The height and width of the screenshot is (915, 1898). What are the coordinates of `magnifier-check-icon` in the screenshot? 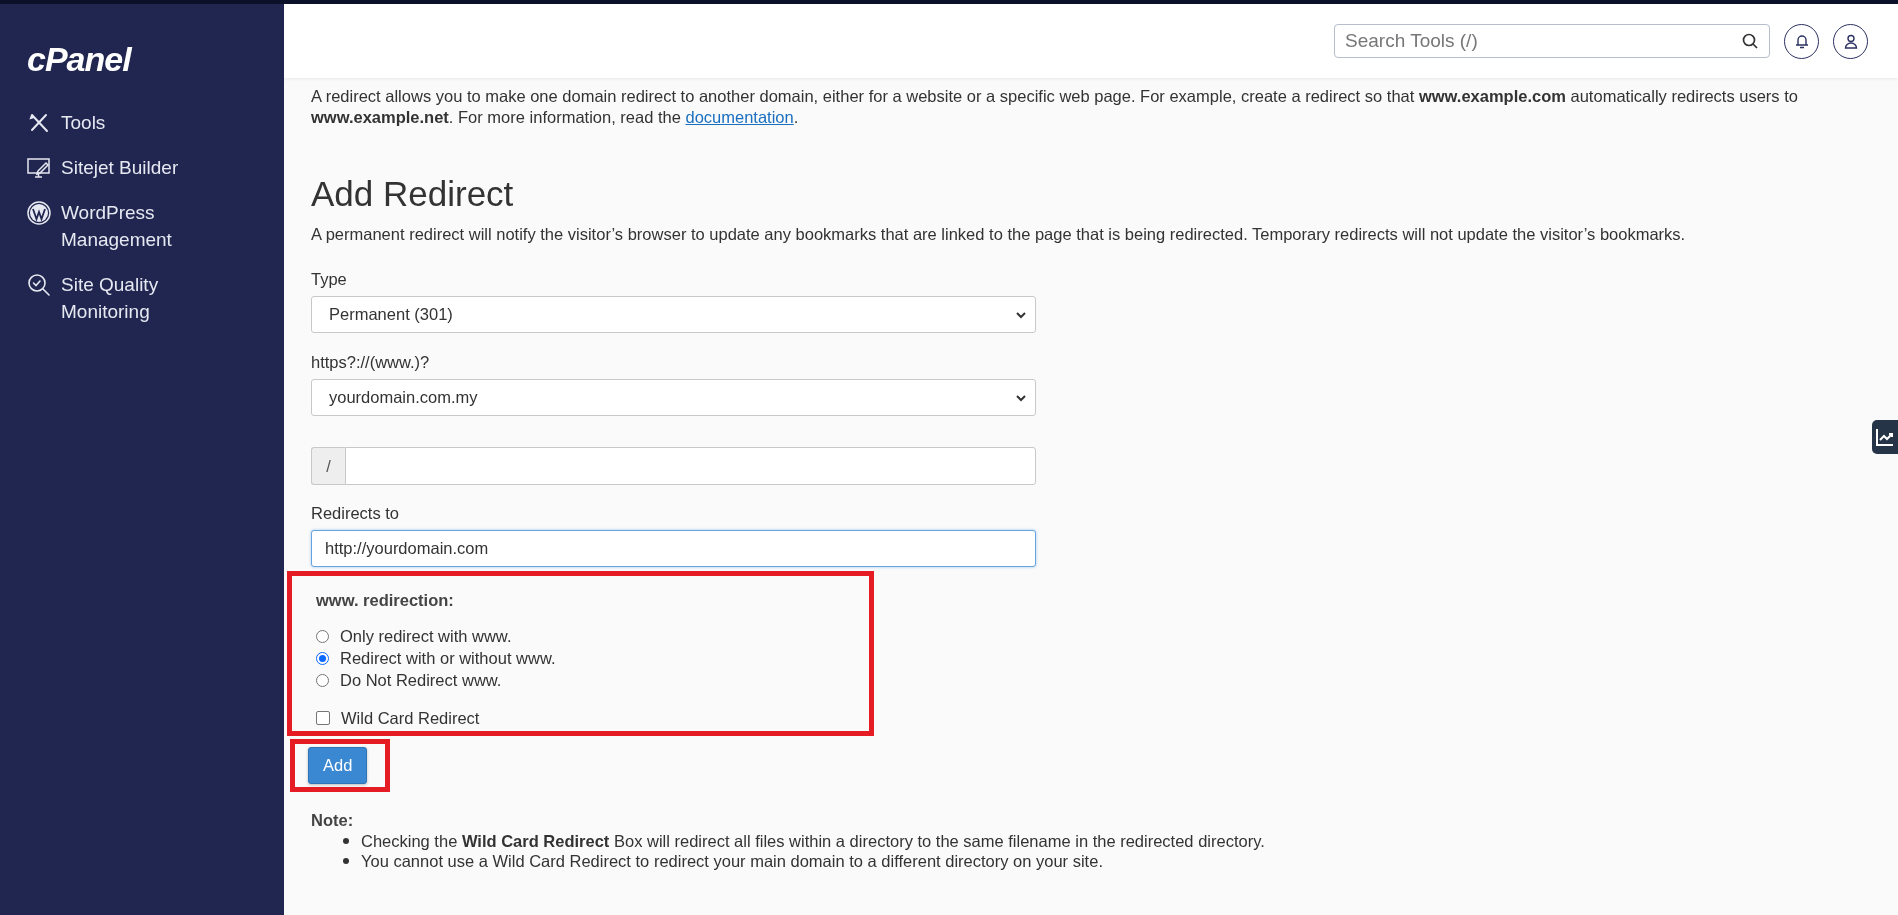 It's located at (39, 285).